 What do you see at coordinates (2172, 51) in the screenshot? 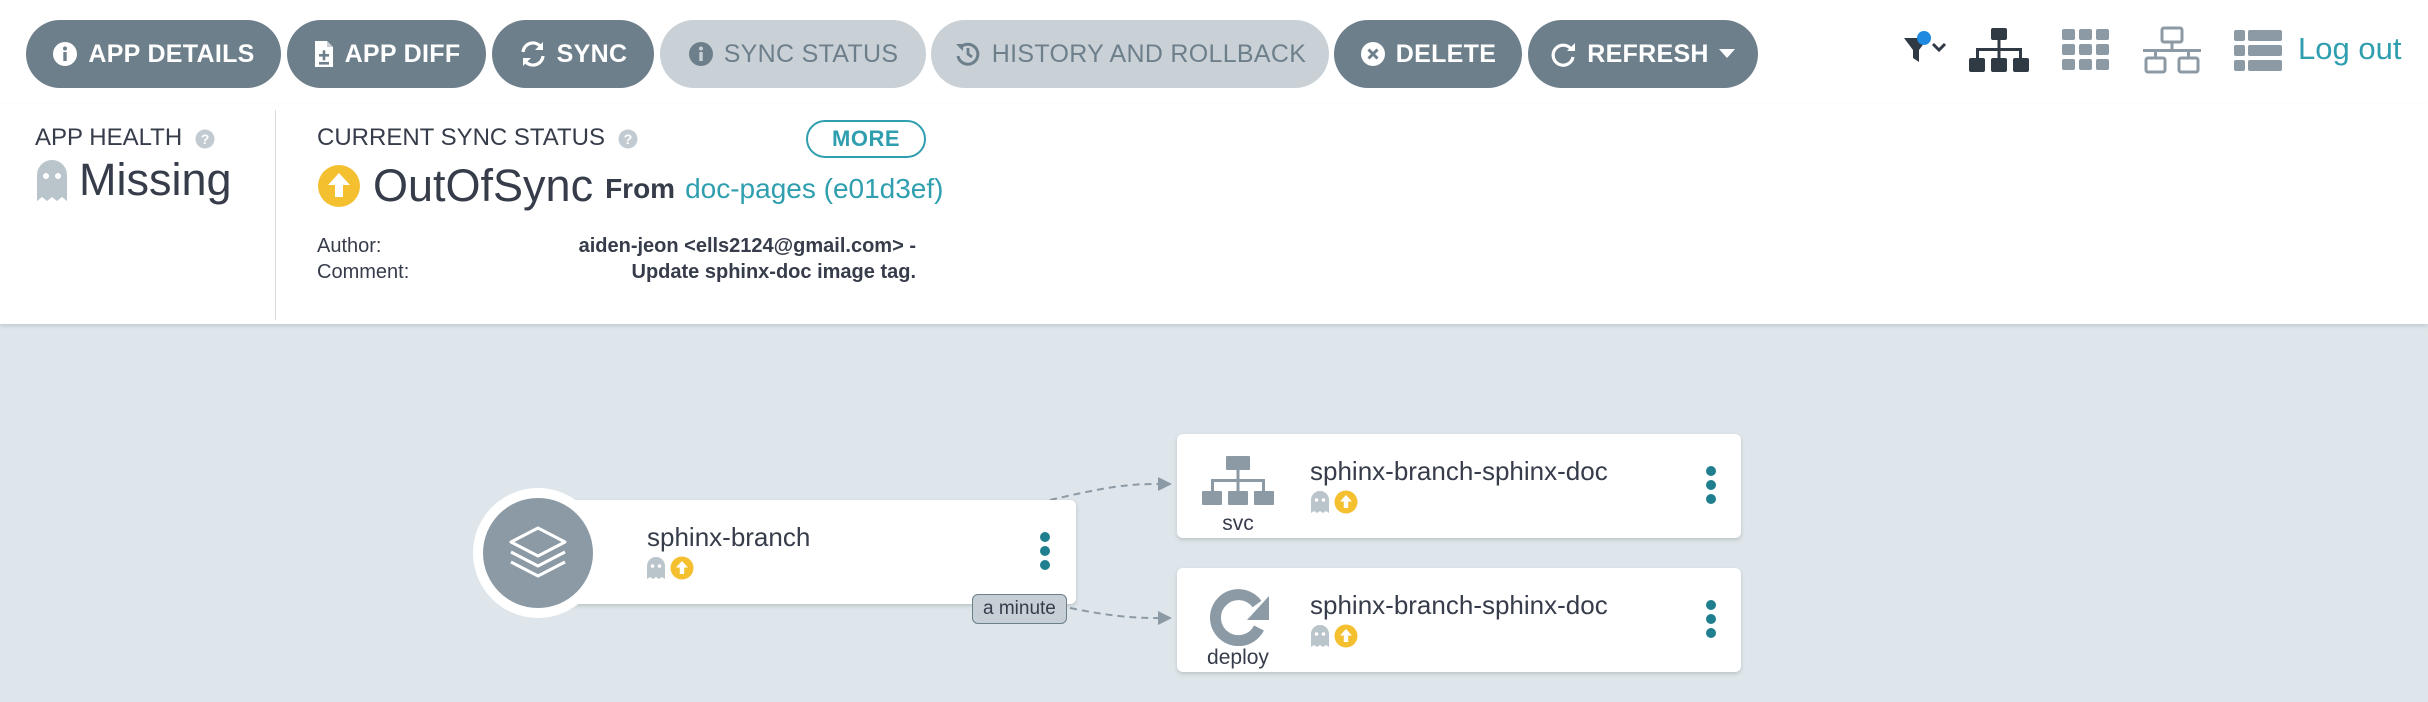
I see `network-view-icon` at bounding box center [2172, 51].